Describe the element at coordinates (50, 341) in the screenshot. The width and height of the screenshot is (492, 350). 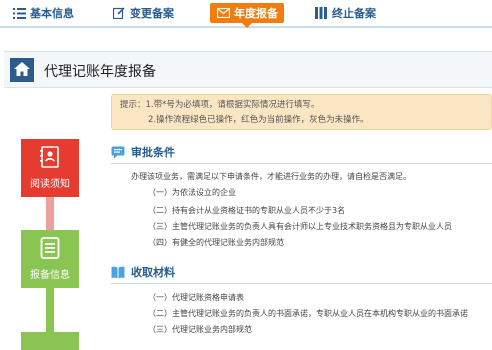
I see `step-next` at that location.